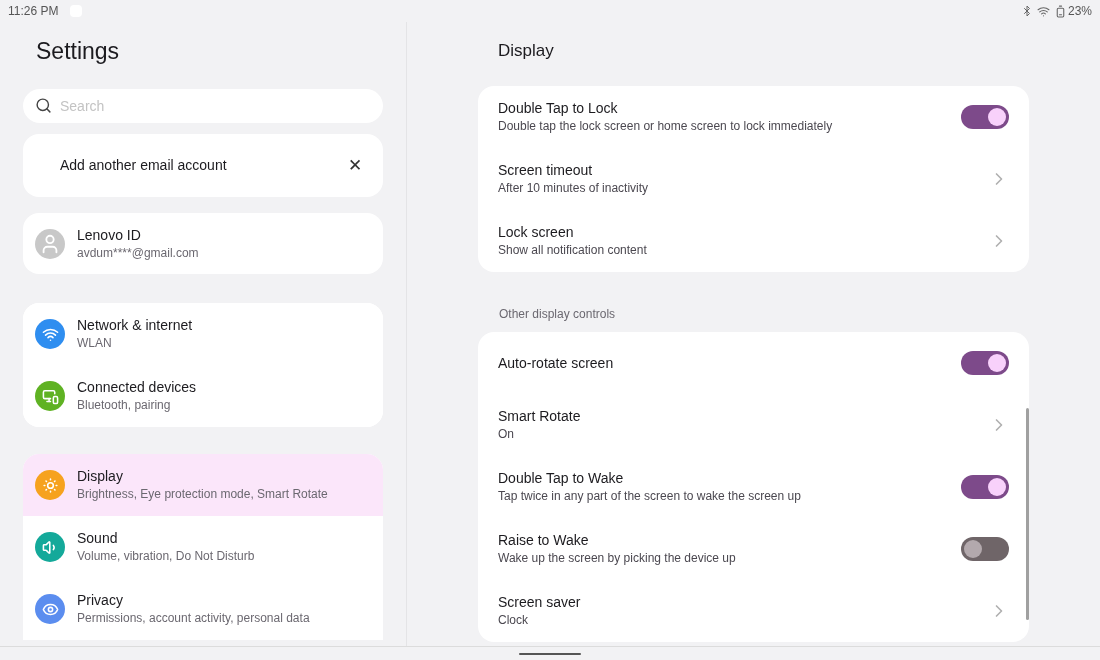 This screenshot has width=1100, height=660. What do you see at coordinates (1043, 11) in the screenshot?
I see `wifi-signal-icon` at bounding box center [1043, 11].